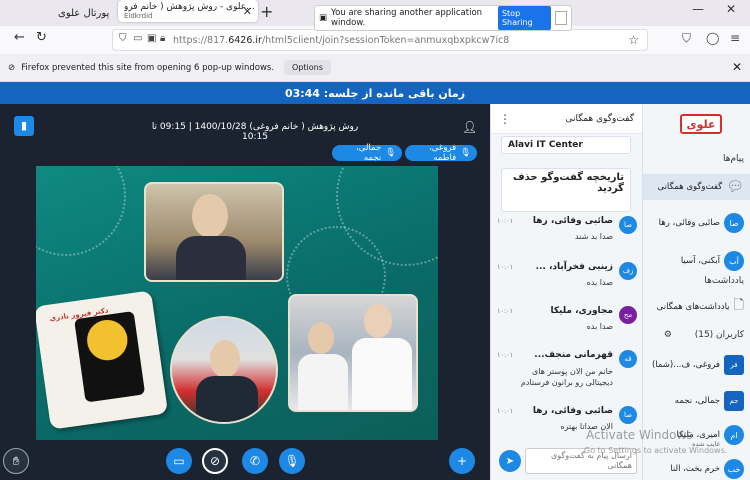 The height and width of the screenshot is (480, 750). I want to click on users-count: کاربران (15), so click(719, 335).